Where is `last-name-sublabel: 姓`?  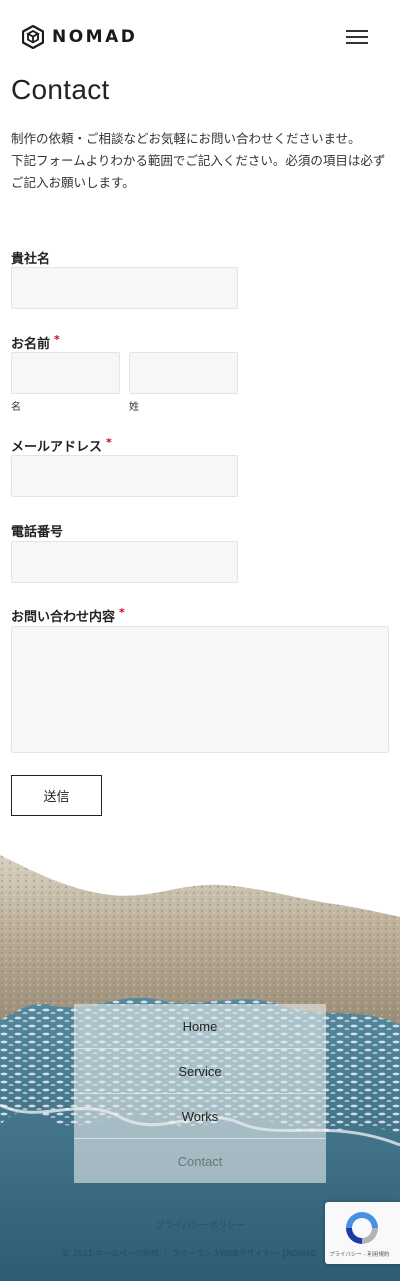
last-name-sublabel: 姓 is located at coordinates (134, 407).